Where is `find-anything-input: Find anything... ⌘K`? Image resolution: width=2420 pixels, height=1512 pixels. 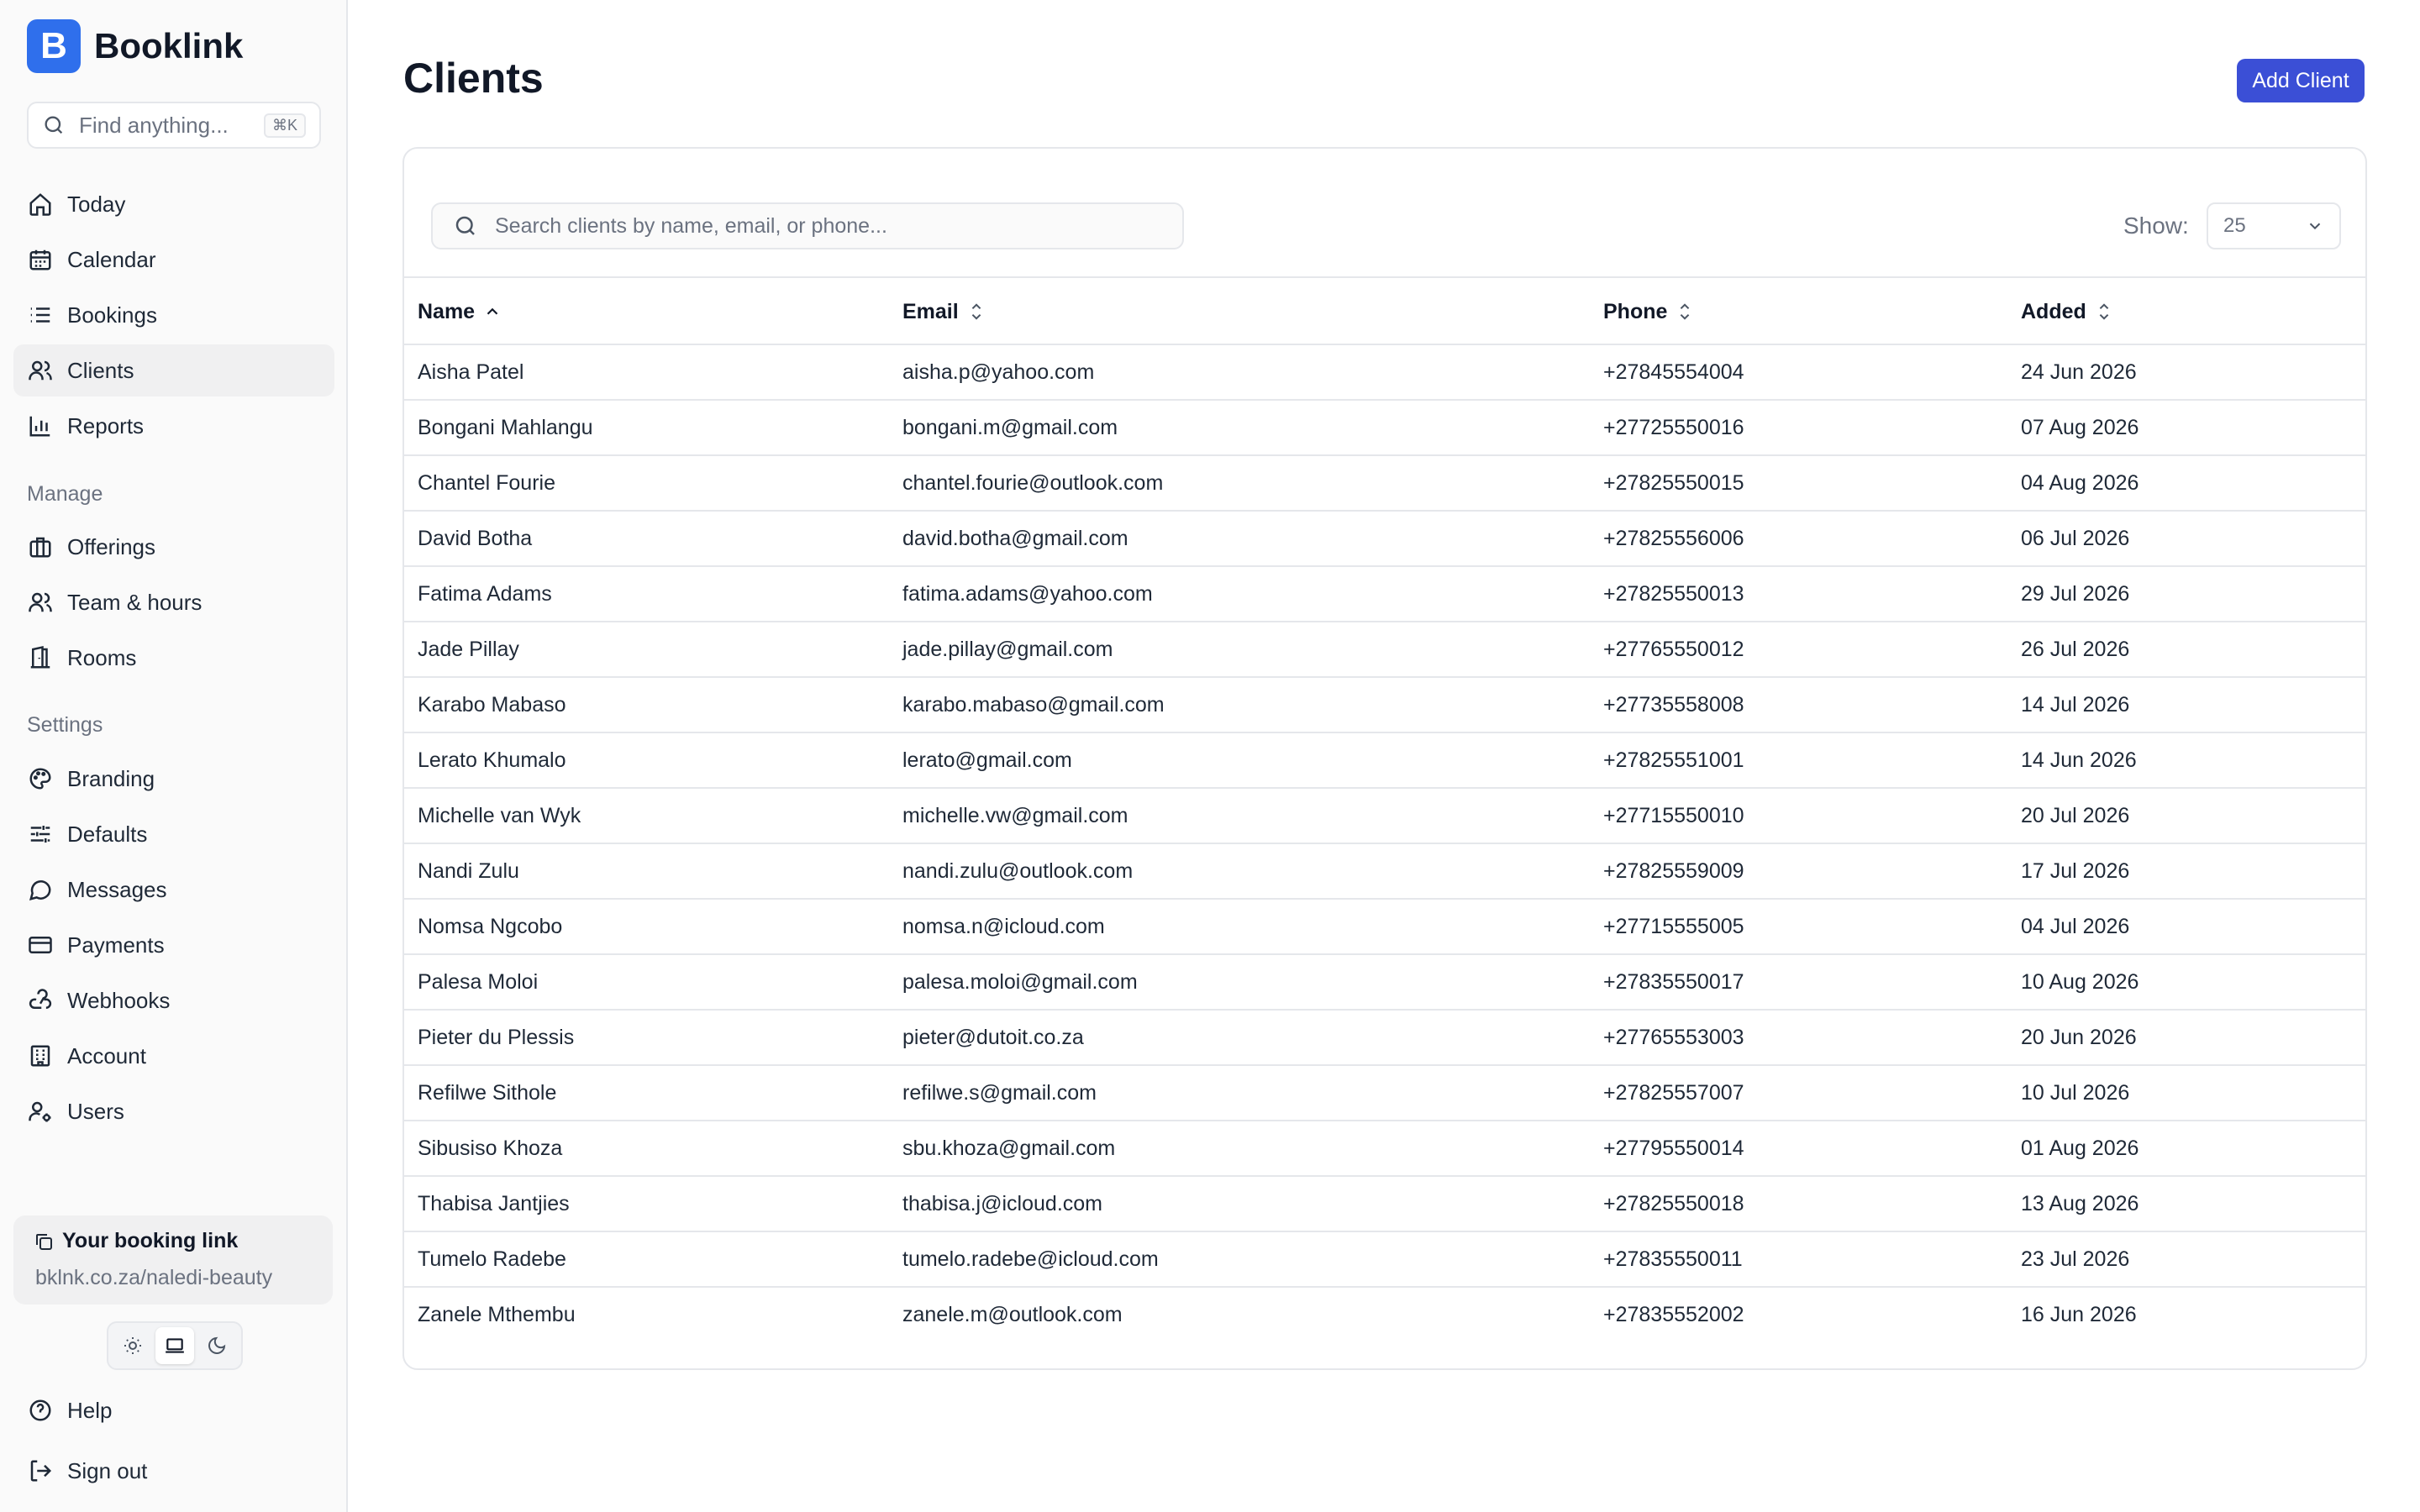 find-anything-input: Find anything... ⌘K is located at coordinates (174, 125).